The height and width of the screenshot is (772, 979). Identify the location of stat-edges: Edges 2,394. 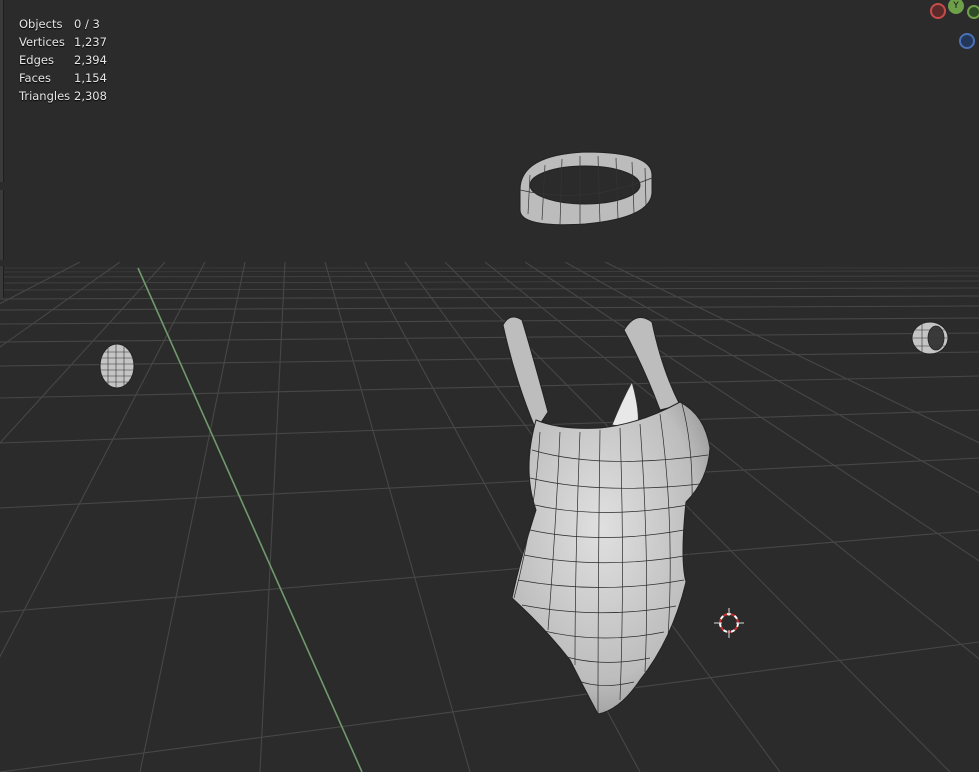
(63, 60).